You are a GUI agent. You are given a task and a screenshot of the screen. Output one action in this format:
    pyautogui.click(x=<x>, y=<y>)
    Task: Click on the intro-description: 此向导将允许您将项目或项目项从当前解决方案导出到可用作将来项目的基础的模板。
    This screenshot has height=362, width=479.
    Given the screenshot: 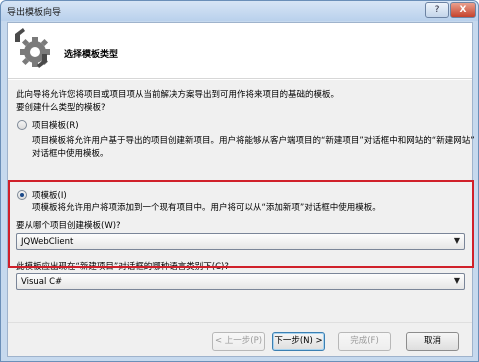 What is the action you would take?
    pyautogui.click(x=178, y=95)
    